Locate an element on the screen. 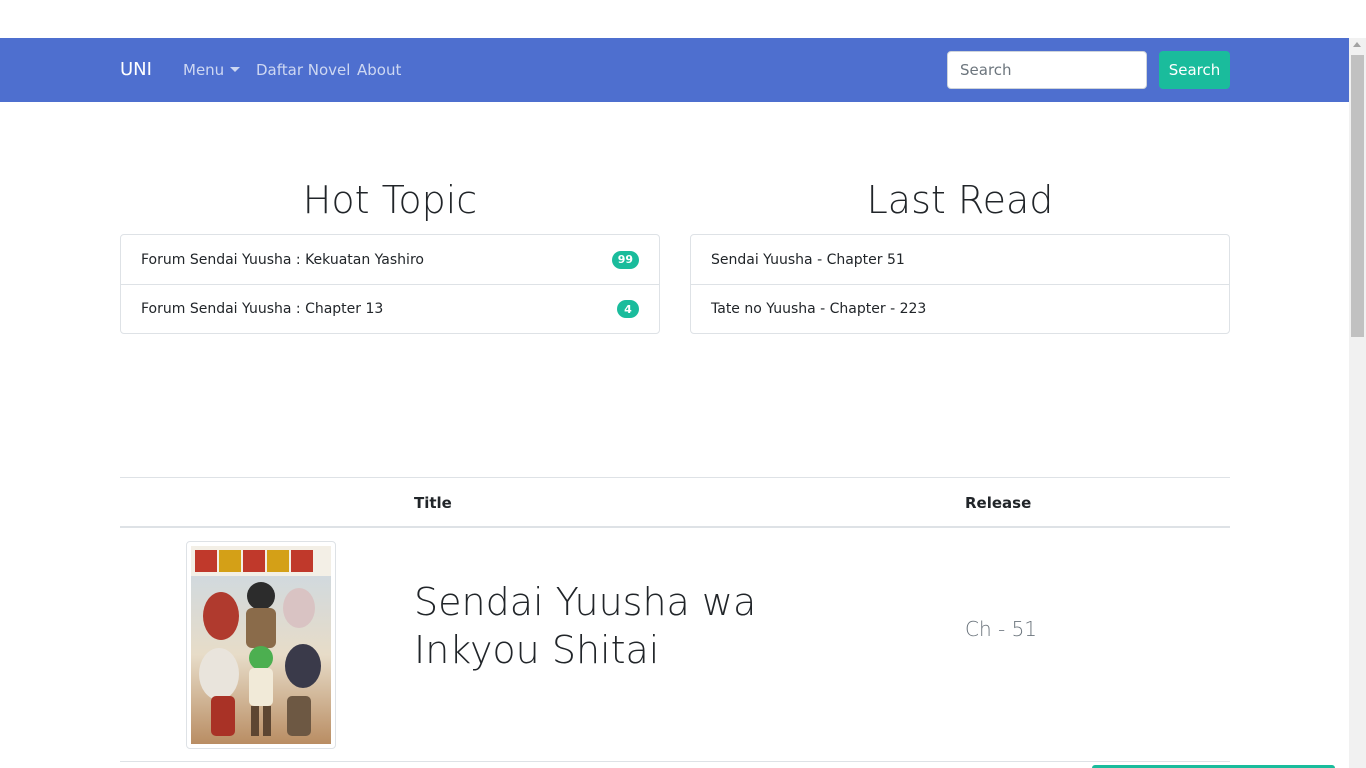 This screenshot has height=768, width=1366. novel-cover-image is located at coordinates (261, 645).